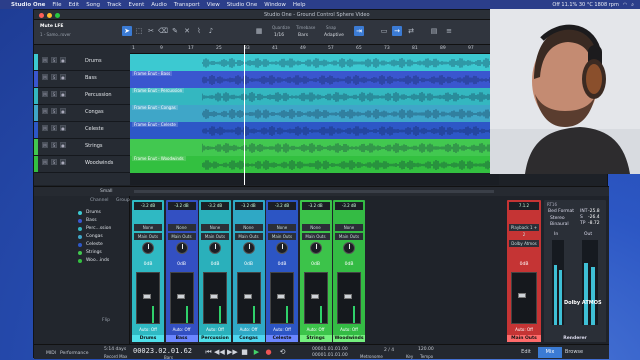 The height and width of the screenshot is (360, 640). What do you see at coordinates (559, 224) in the screenshot?
I see `binaural-option: Binaural` at bounding box center [559, 224].